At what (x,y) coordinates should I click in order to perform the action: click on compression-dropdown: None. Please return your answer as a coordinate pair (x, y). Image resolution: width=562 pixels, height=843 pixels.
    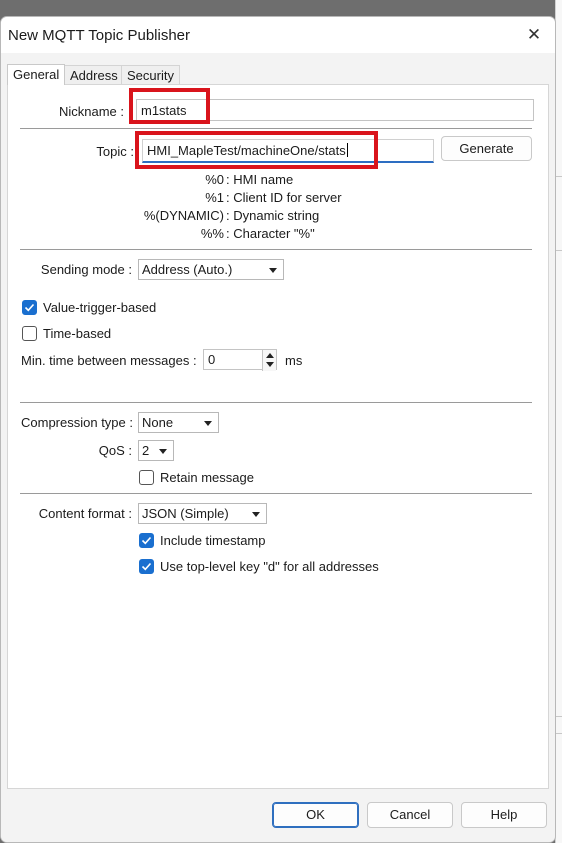
    Looking at the image, I should click on (178, 422).